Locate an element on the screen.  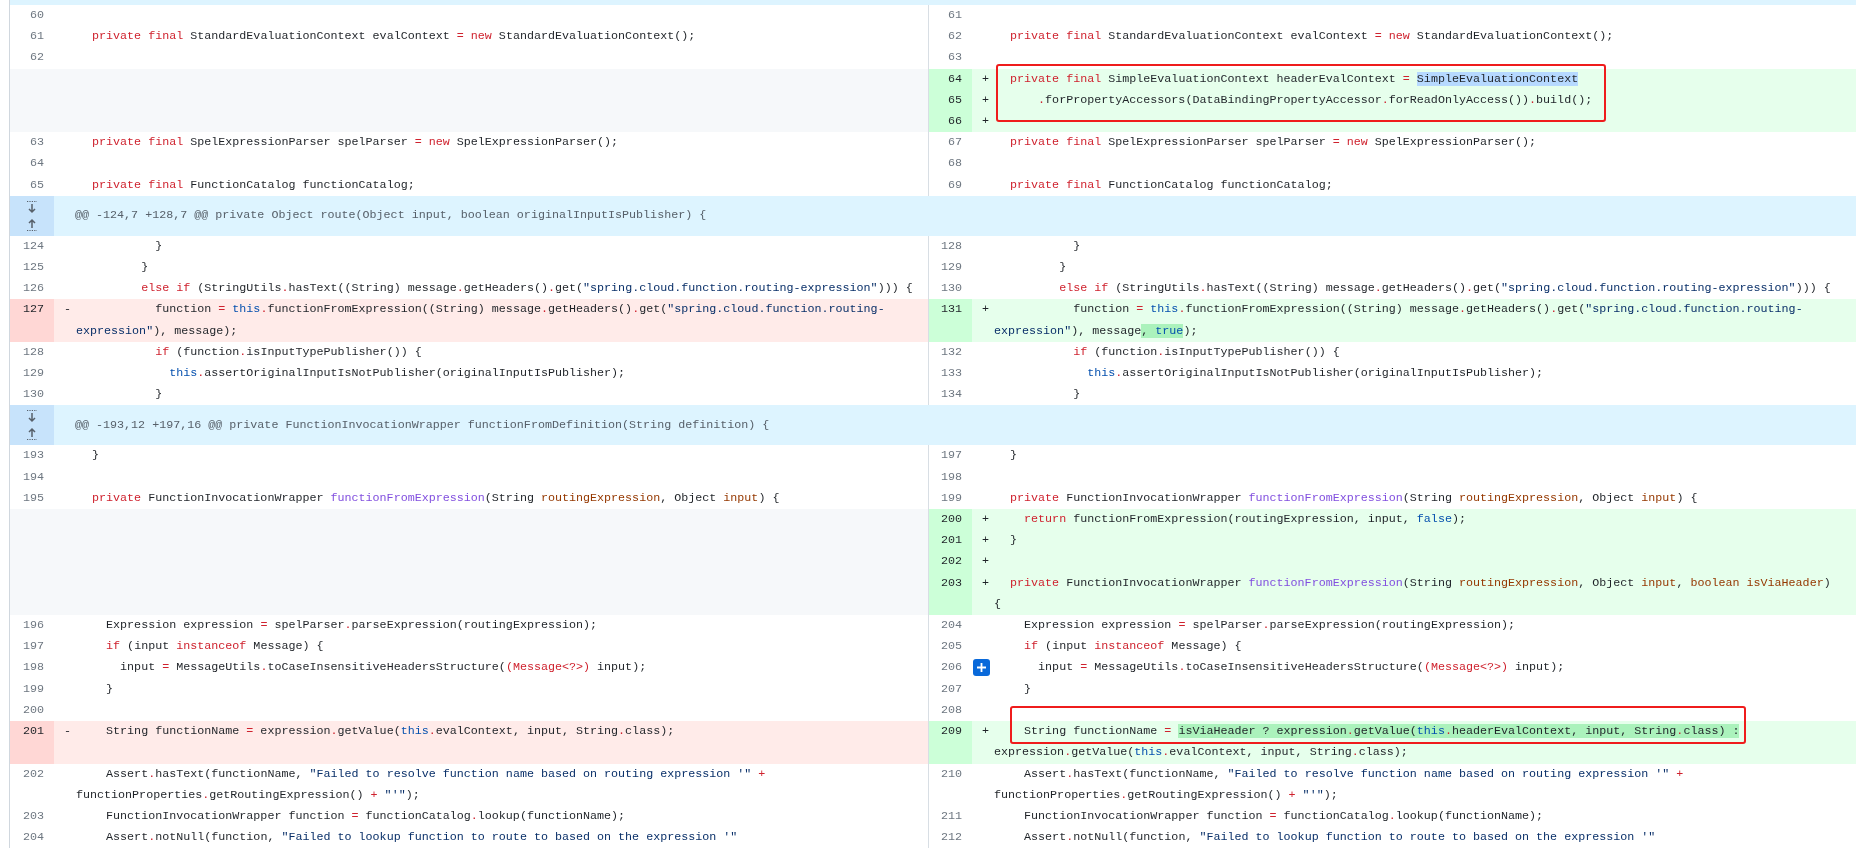
hunk-header: @@ -193,12 +197,16 @@ private FunctionInvocationWrapper functionFromDefinition(String definition) { is located at coordinates (491, 425).